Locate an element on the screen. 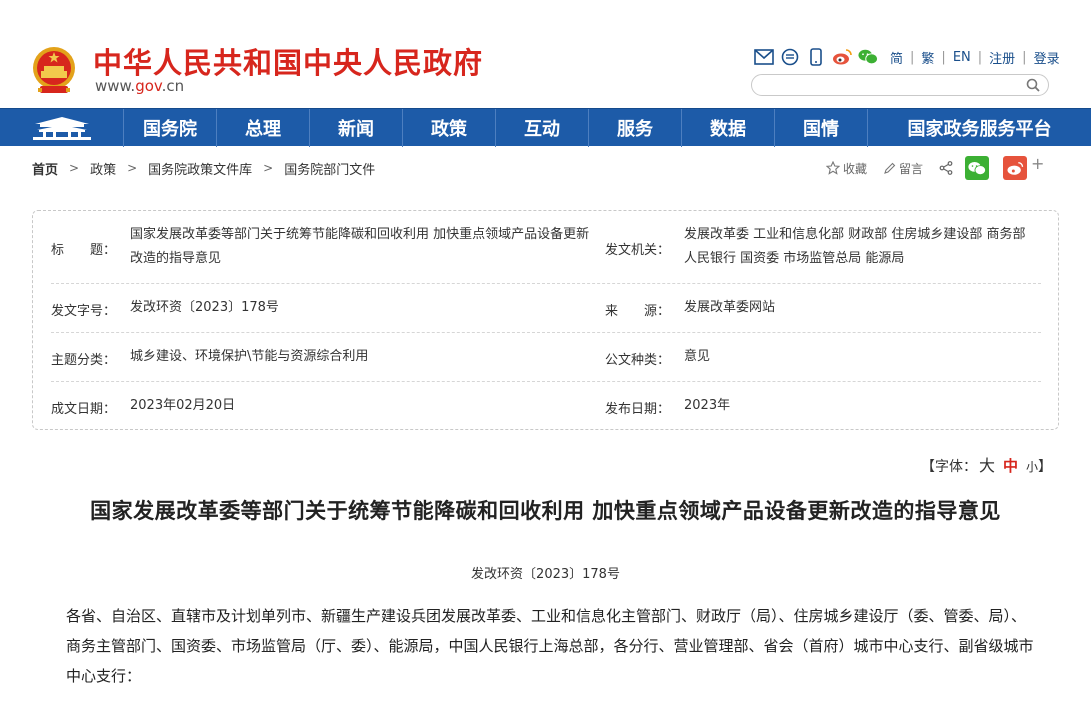  favorite-button: 收藏 is located at coordinates (846, 168).